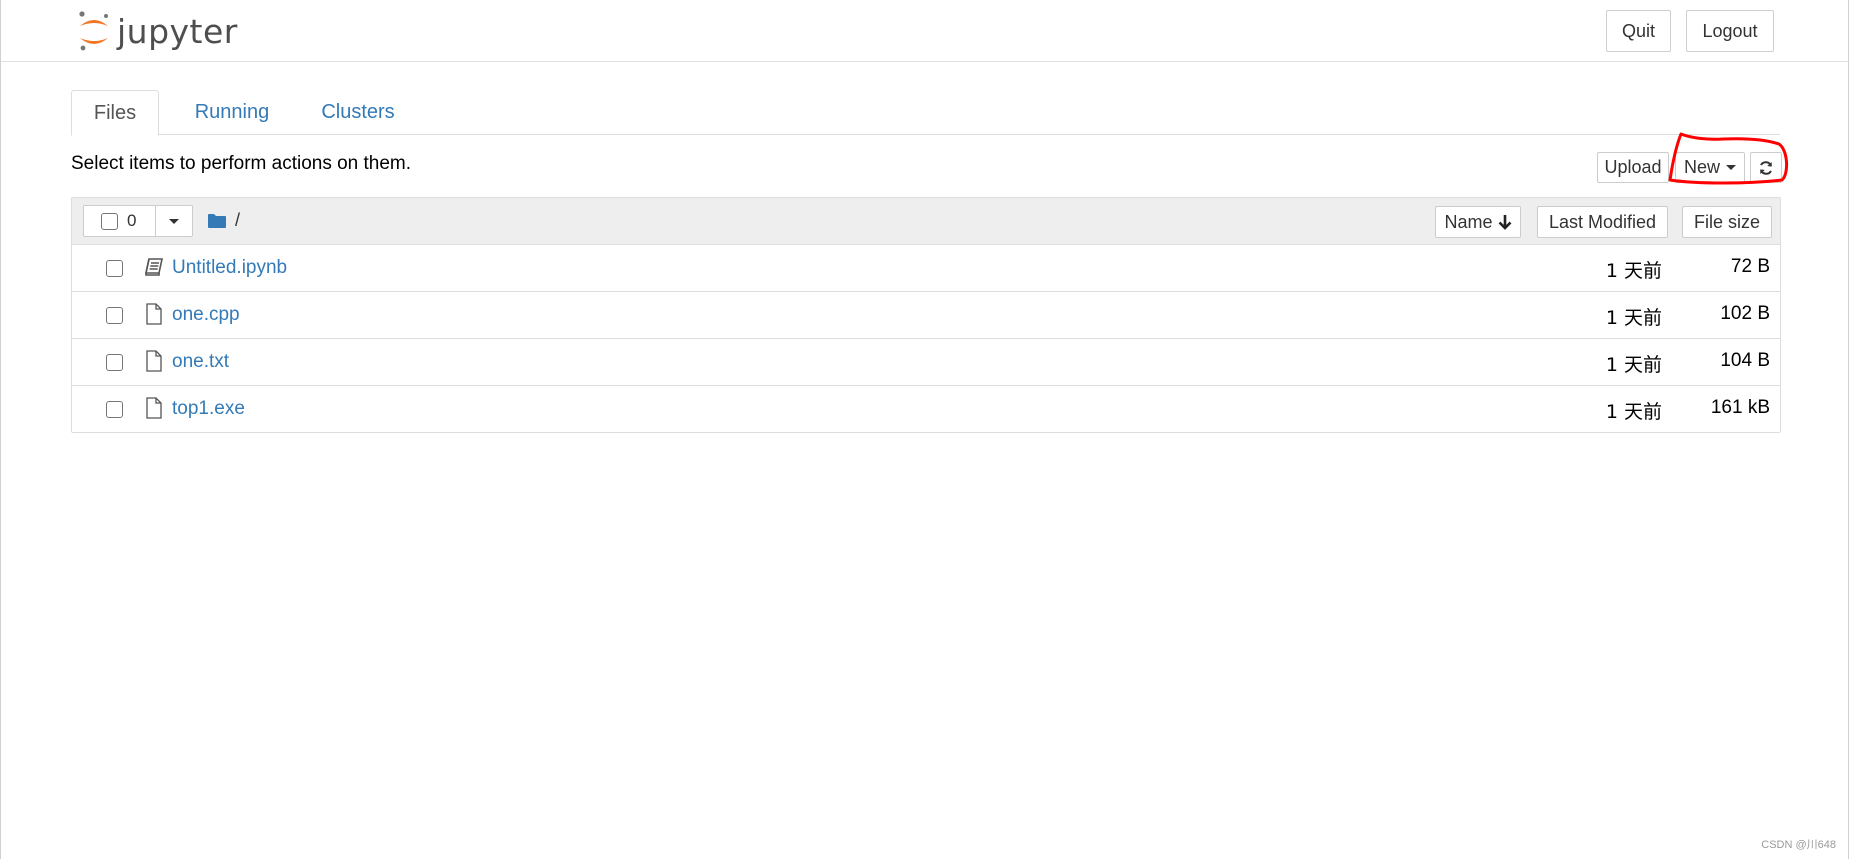 This screenshot has width=1849, height=859. What do you see at coordinates (1745, 360) in the screenshot?
I see `file-size: 104 B` at bounding box center [1745, 360].